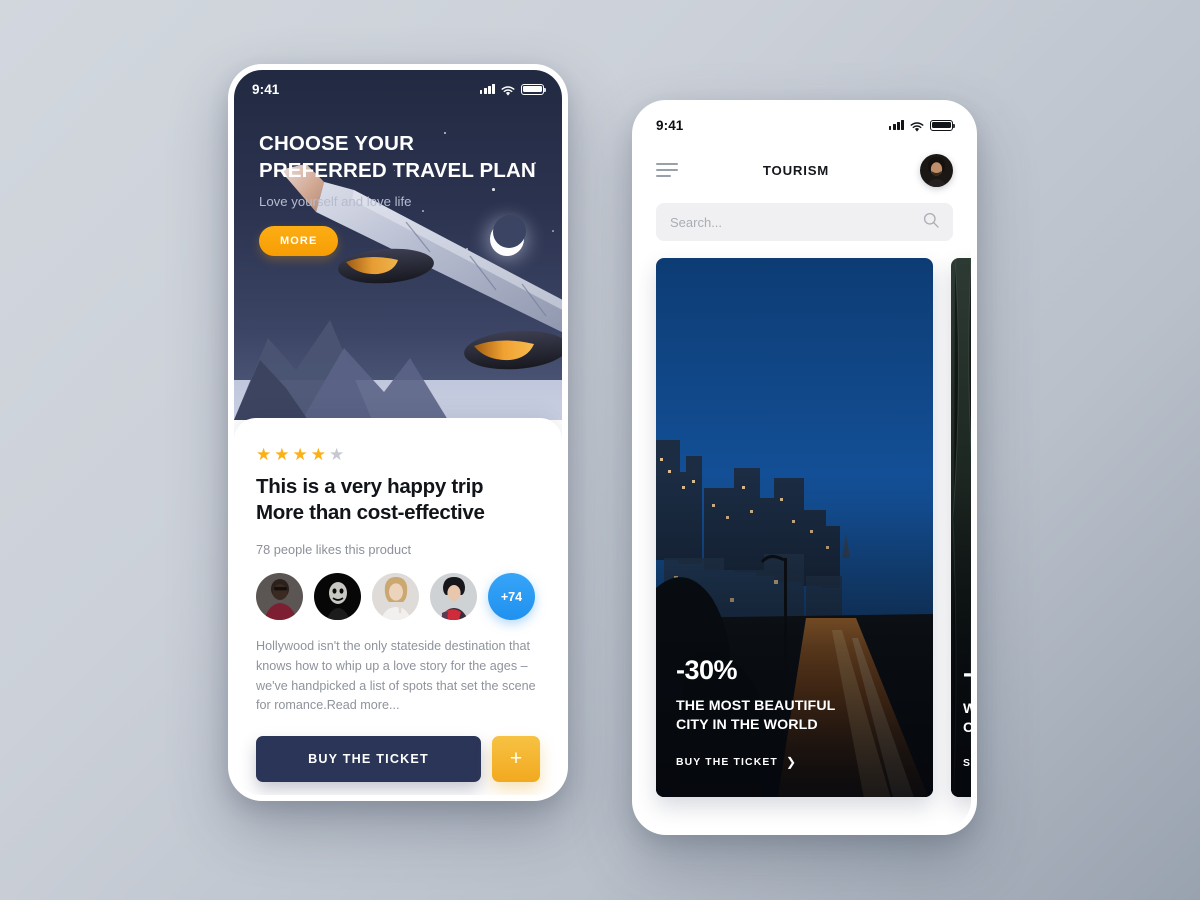 The image size is (1200, 900). Describe the element at coordinates (931, 222) in the screenshot. I see `search-icon` at that location.